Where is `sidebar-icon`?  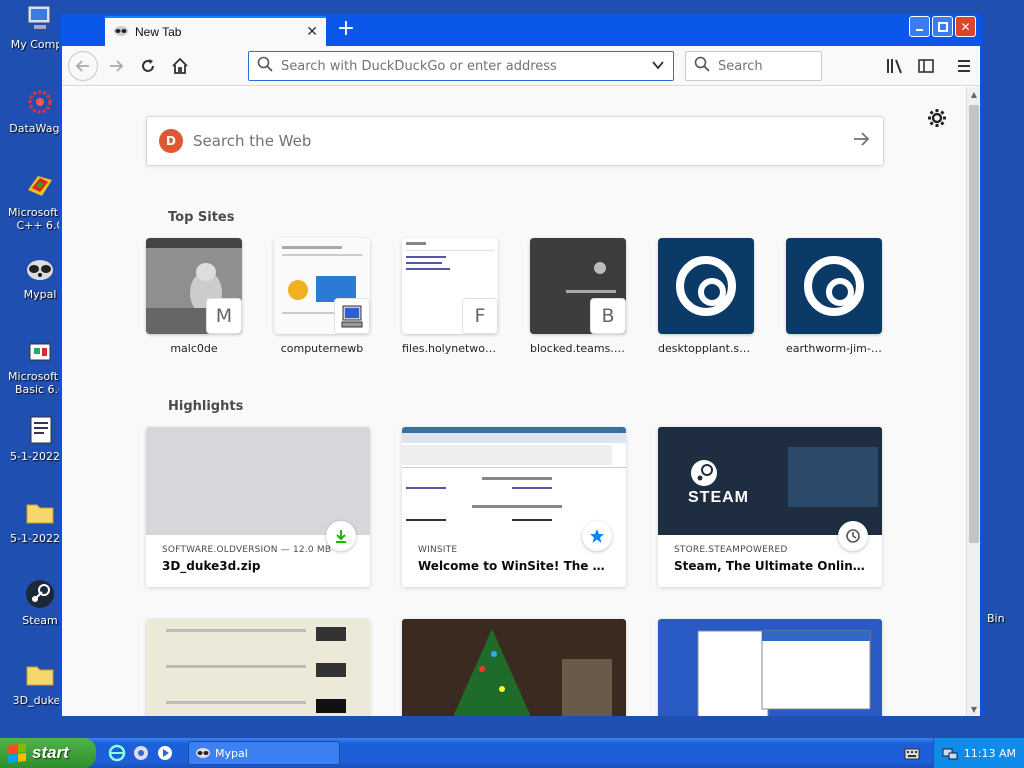
sidebar-icon is located at coordinates (926, 66).